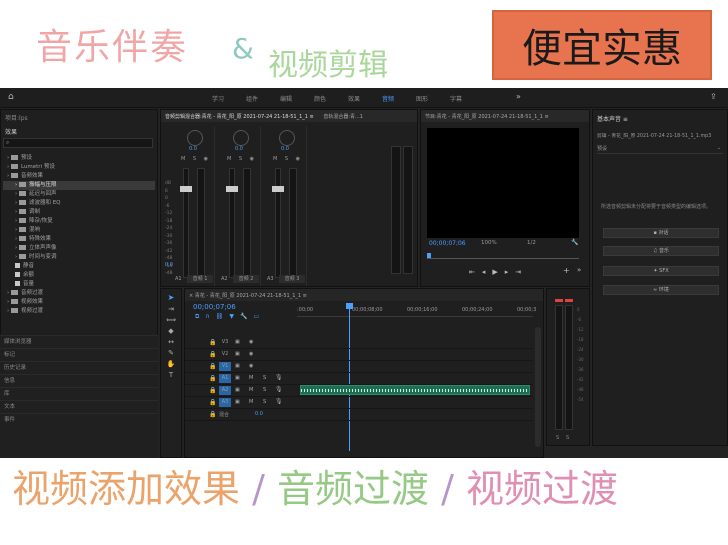 This screenshot has width=728, height=545. Describe the element at coordinates (171, 331) in the screenshot. I see `razor-tool-icon: ◆` at that location.